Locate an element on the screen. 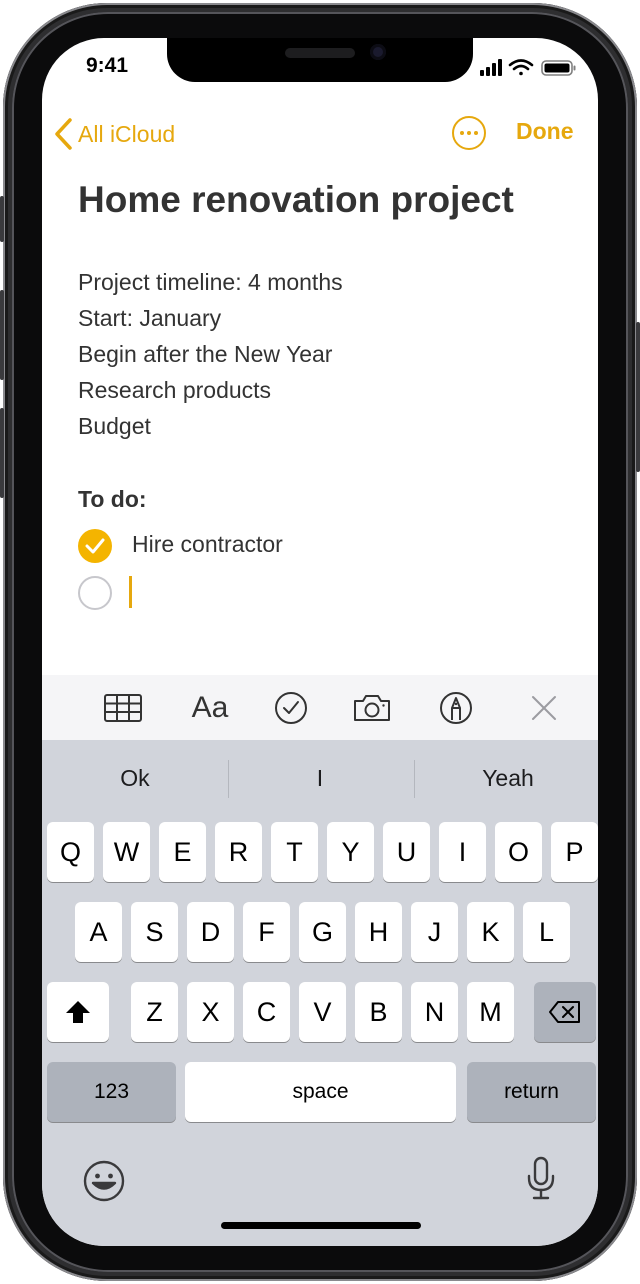 This screenshot has width=640, height=1284. text-cursor is located at coordinates (130, 592).